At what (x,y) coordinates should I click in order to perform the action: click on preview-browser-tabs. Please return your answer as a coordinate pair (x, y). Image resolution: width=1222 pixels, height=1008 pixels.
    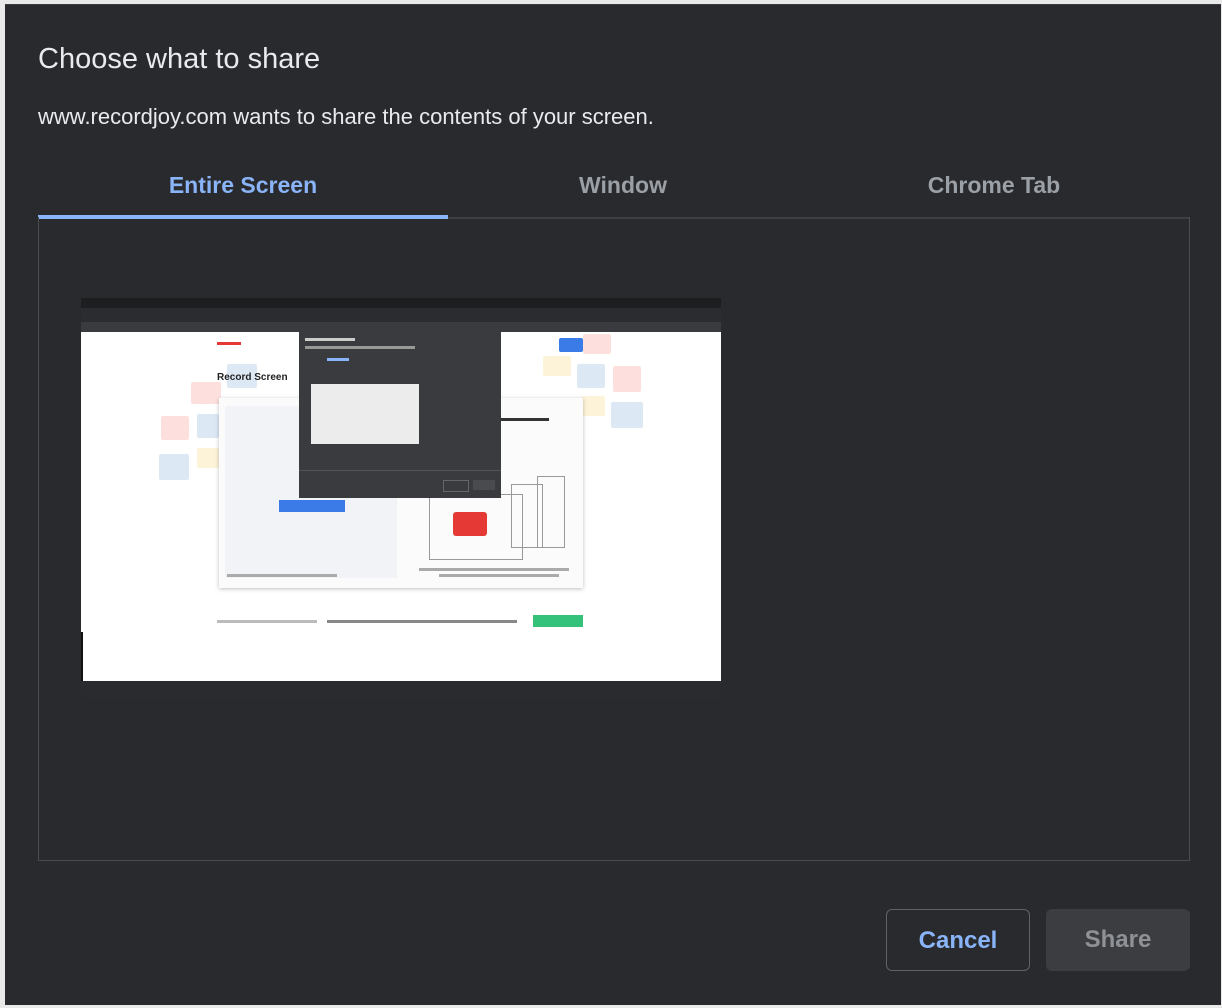
    Looking at the image, I should click on (401, 315).